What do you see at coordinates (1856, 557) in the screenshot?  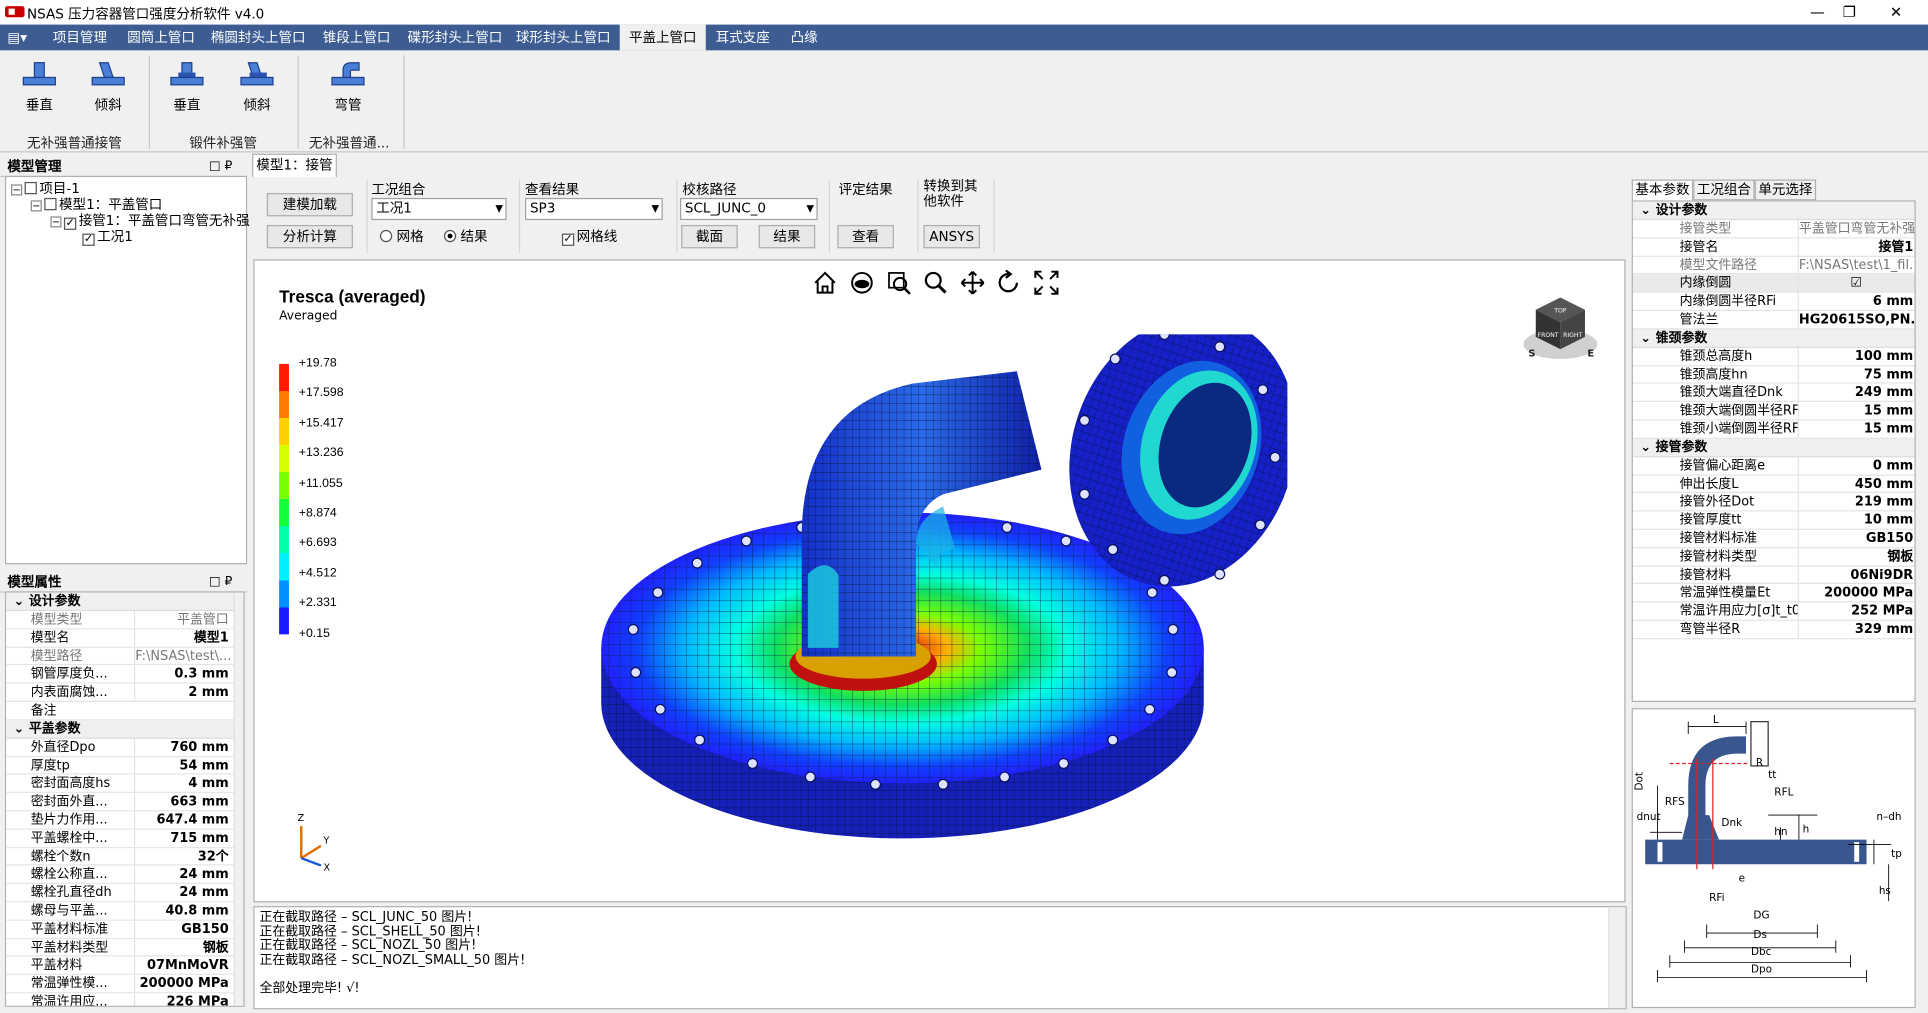 I see `property-value: 钢板` at bounding box center [1856, 557].